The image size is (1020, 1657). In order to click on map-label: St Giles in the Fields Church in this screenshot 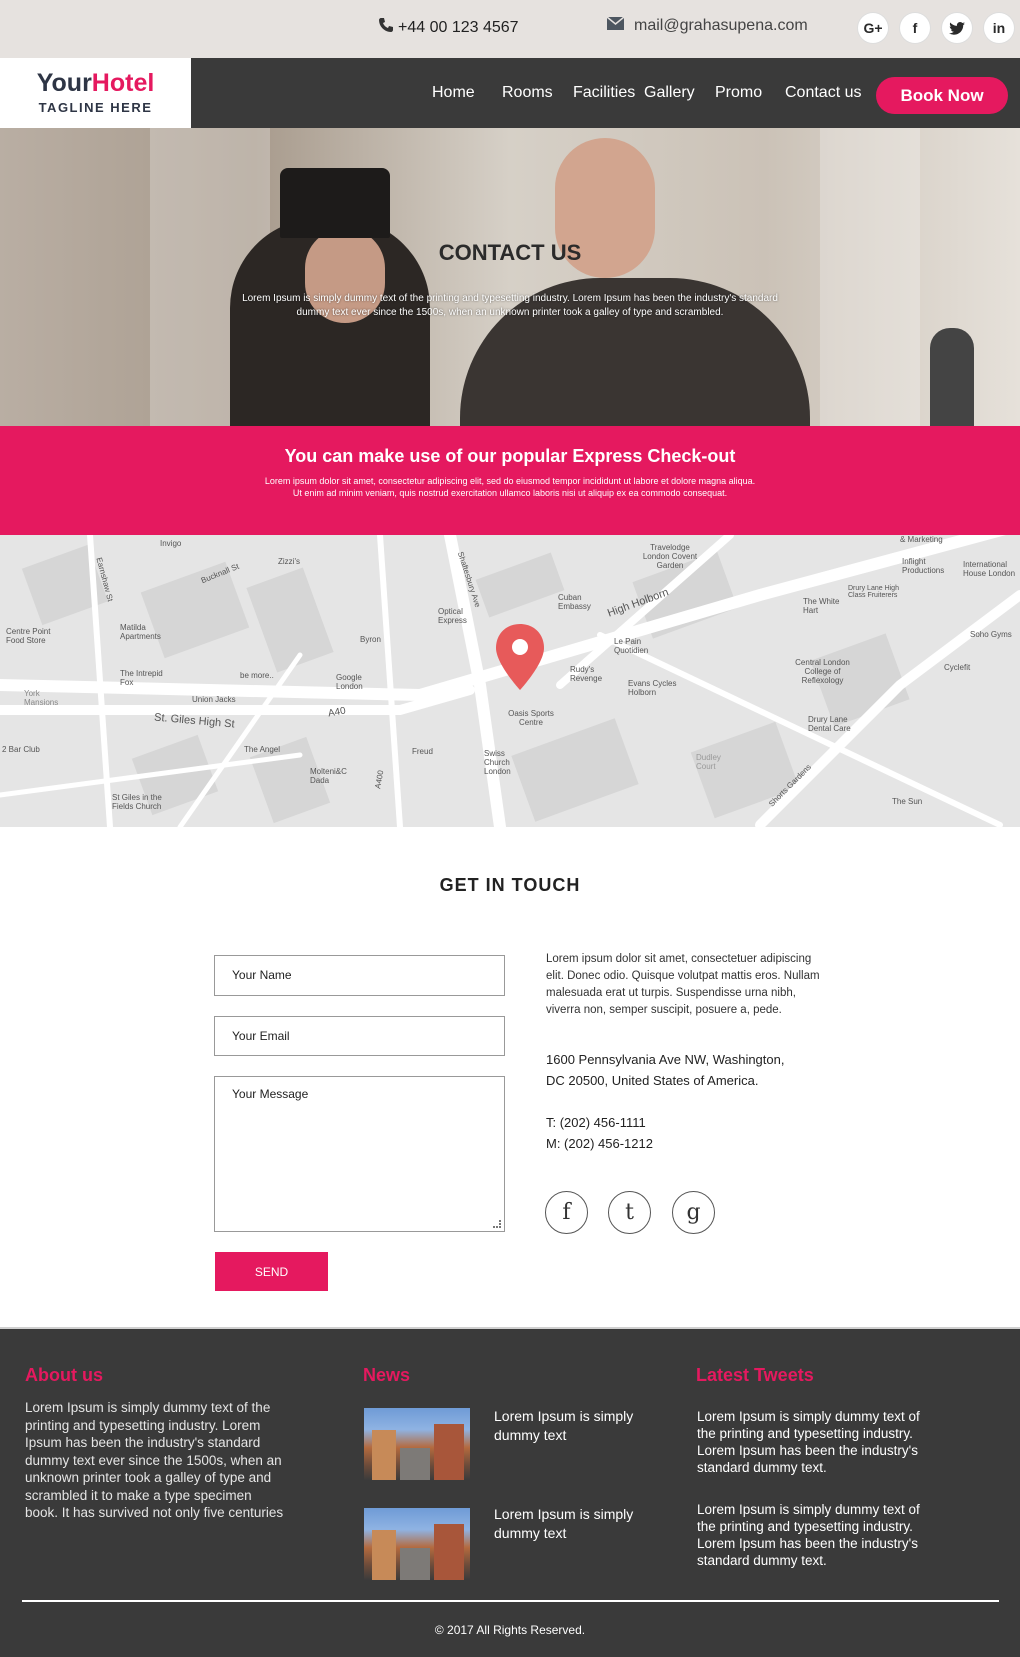, I will do `click(137, 802)`.